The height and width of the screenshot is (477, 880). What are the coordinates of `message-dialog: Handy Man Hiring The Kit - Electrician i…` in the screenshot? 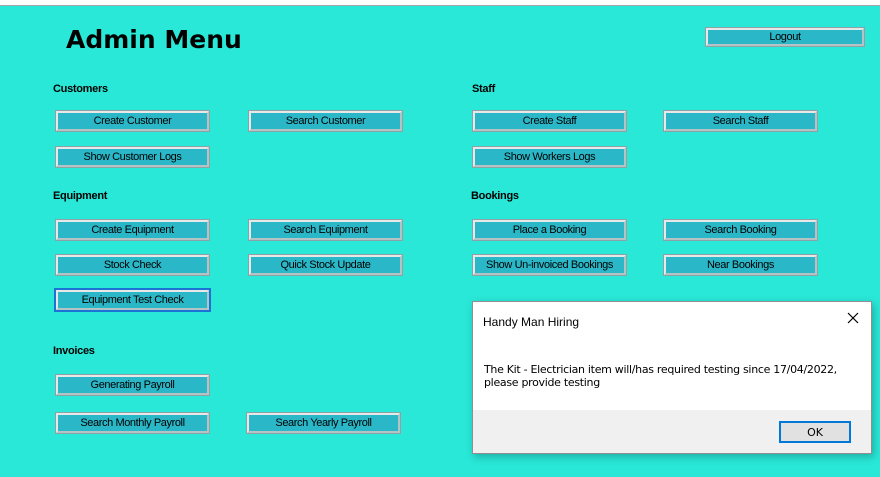 It's located at (672, 377).